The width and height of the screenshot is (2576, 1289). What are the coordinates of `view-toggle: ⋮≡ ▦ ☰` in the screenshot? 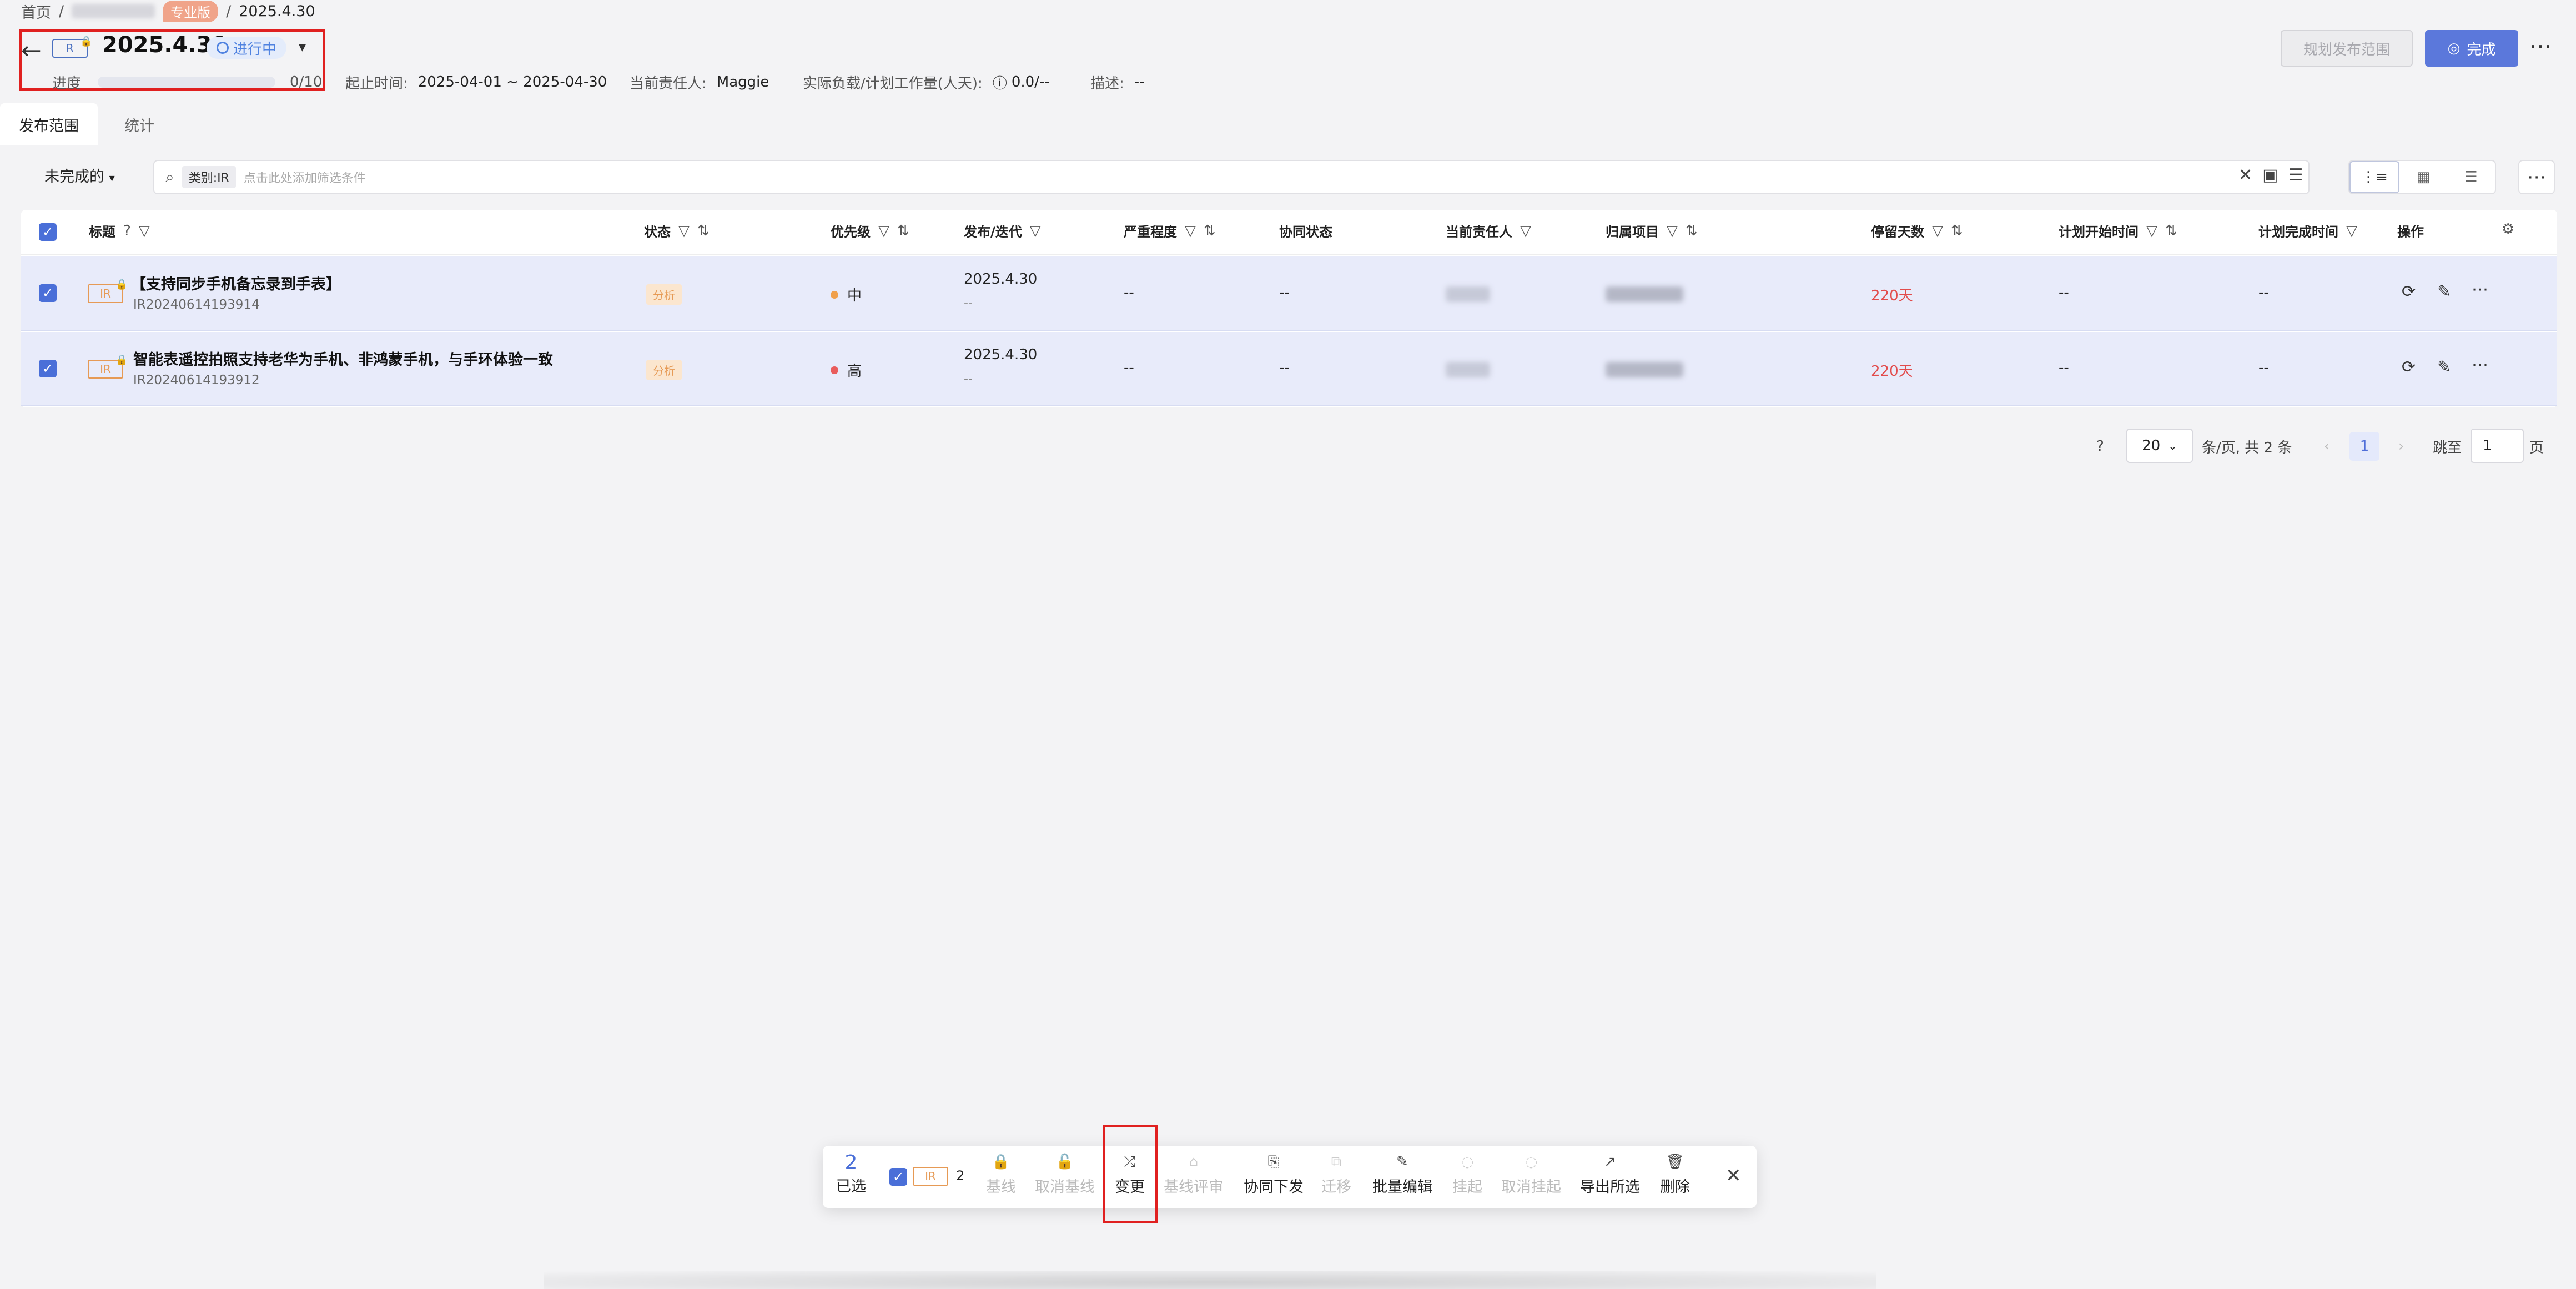 It's located at (2422, 177).